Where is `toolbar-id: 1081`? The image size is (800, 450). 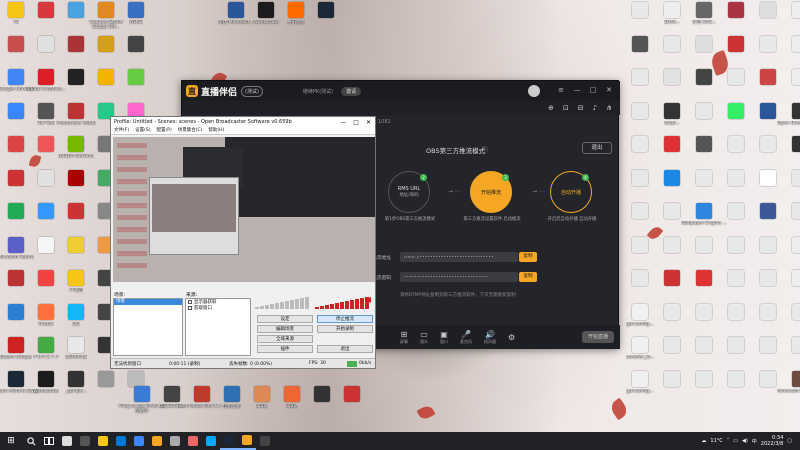 toolbar-id: 1081 is located at coordinates (384, 122).